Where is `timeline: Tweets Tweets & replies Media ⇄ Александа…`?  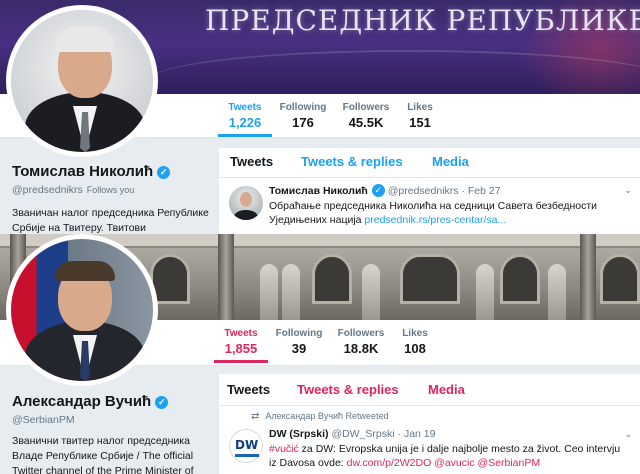 timeline: Tweets Tweets & replies Media ⇄ Александа… is located at coordinates (429, 424).